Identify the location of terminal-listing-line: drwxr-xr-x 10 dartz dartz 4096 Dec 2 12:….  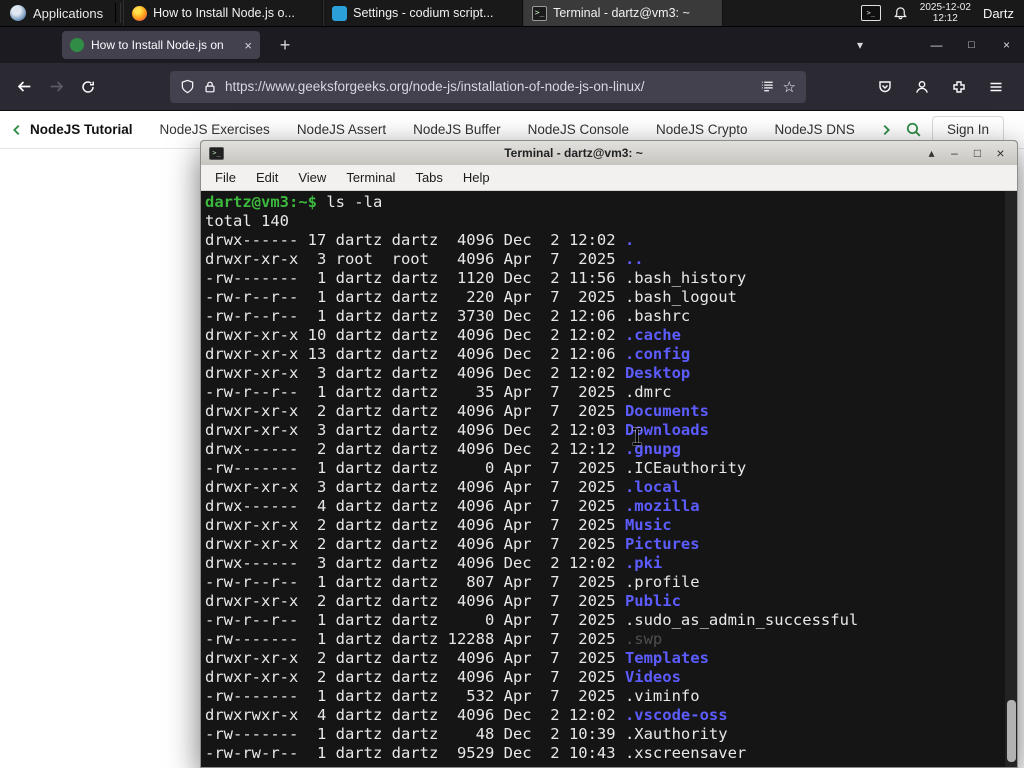
(443, 335).